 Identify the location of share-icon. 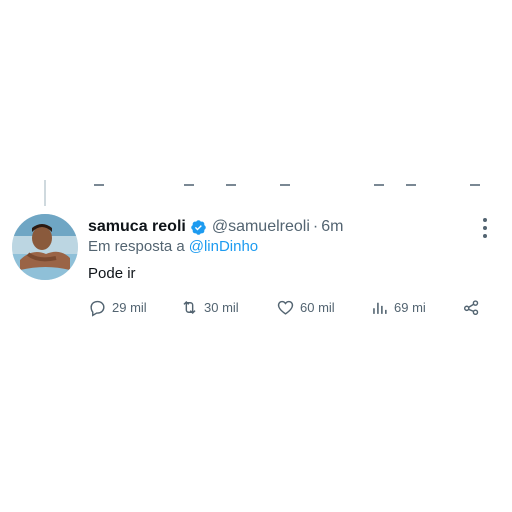
(471, 307).